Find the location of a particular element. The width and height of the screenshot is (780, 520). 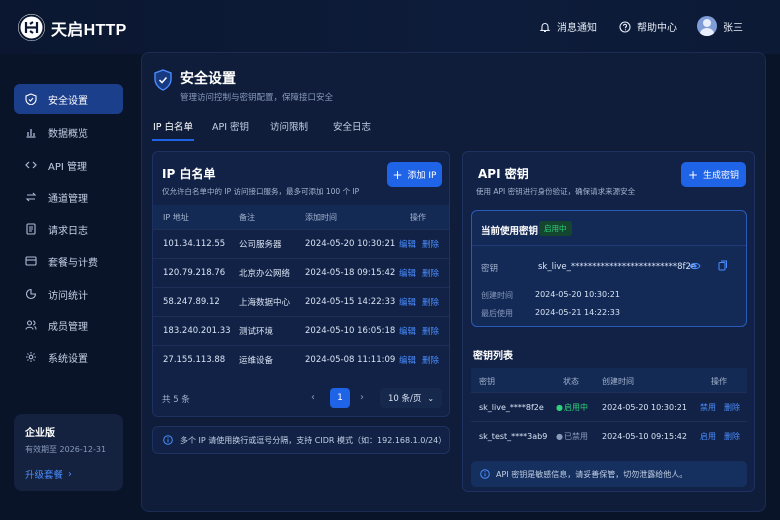

key-name: sk_test_****3ab9 is located at coordinates (513, 436).